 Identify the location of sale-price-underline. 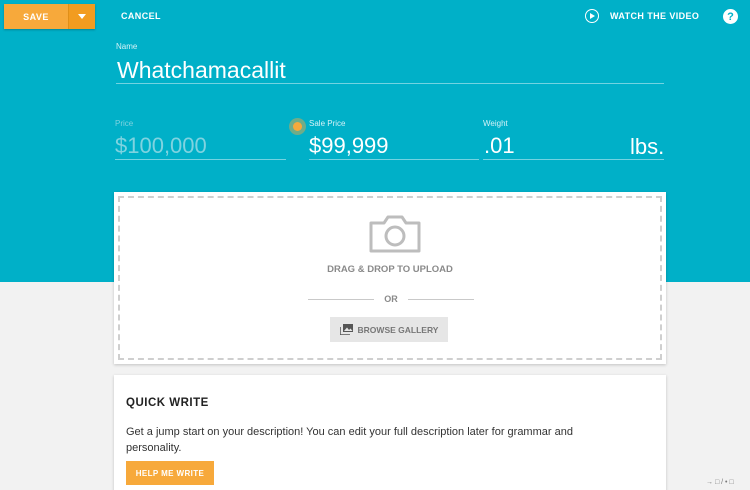
(394, 159).